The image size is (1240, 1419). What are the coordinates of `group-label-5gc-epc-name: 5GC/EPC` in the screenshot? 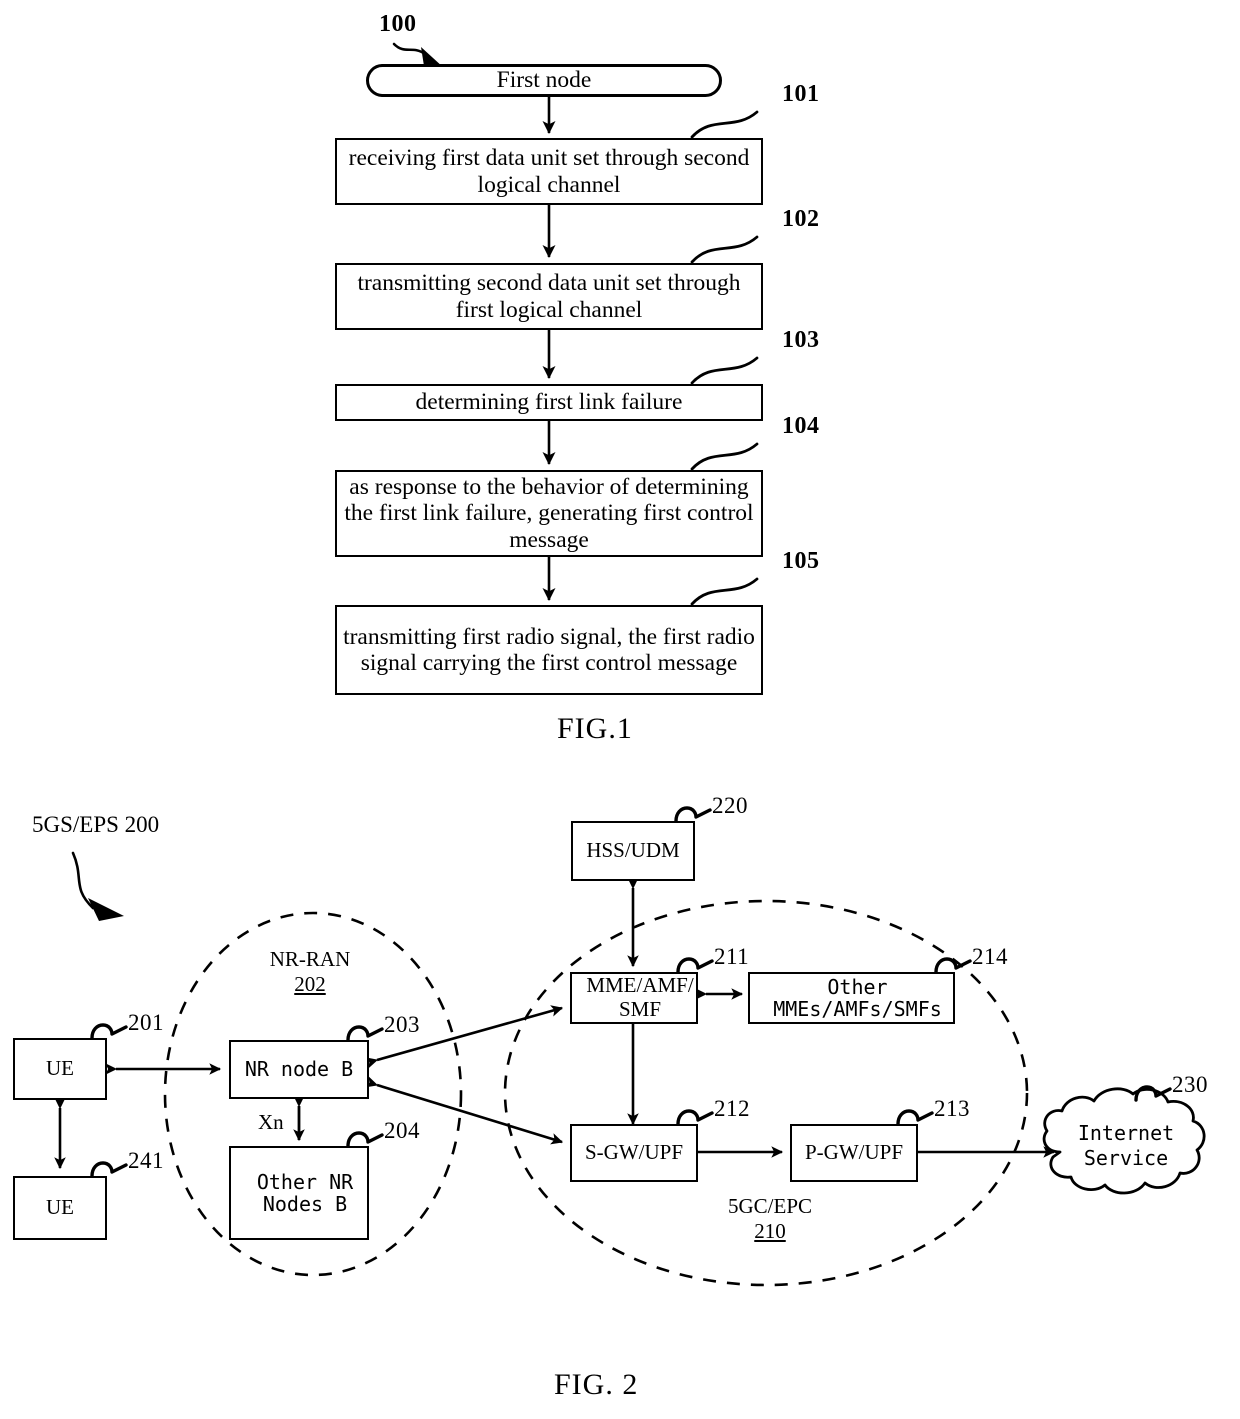 It's located at (770, 1206).